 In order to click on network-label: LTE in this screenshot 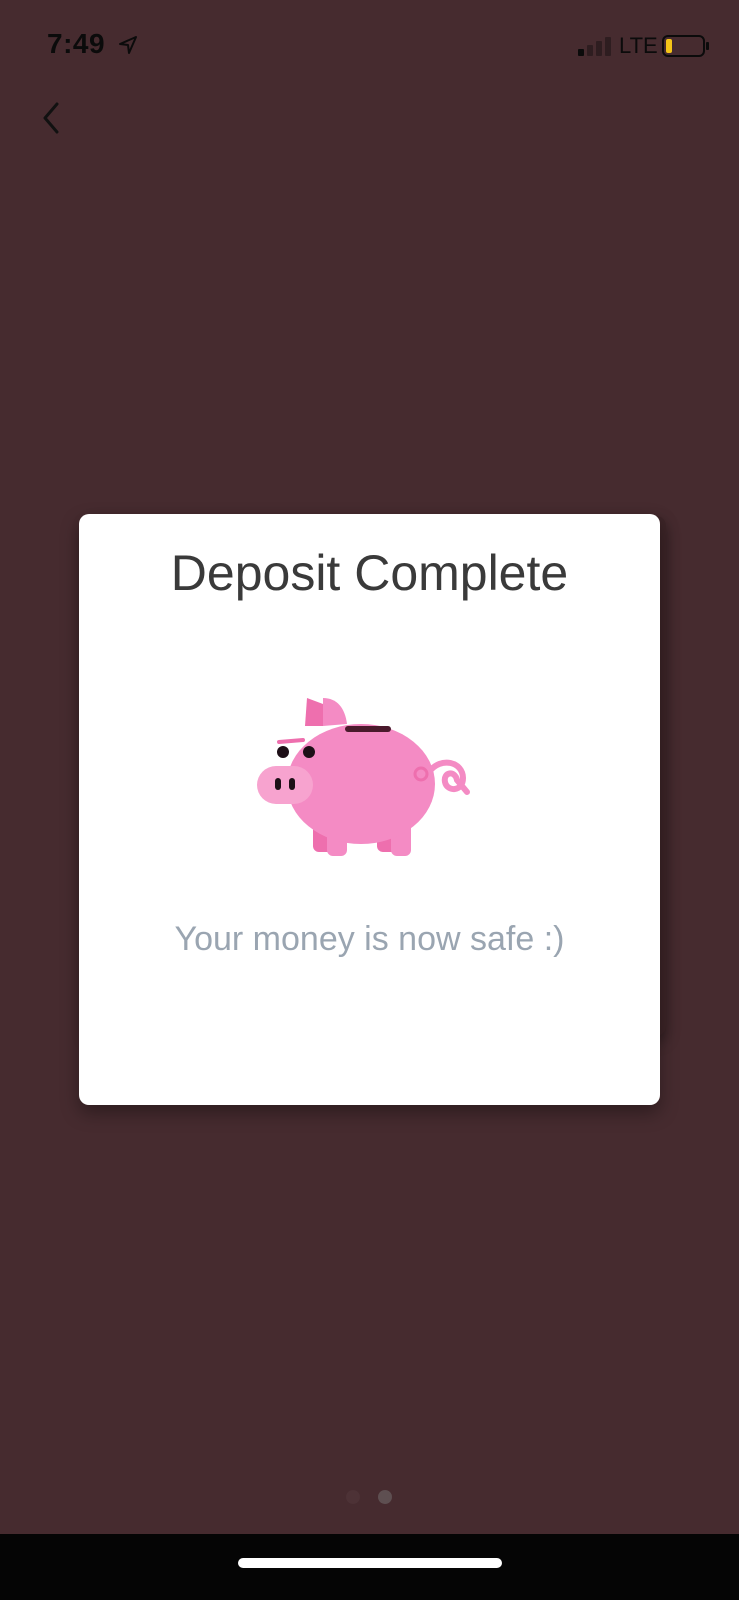, I will do `click(638, 45)`.